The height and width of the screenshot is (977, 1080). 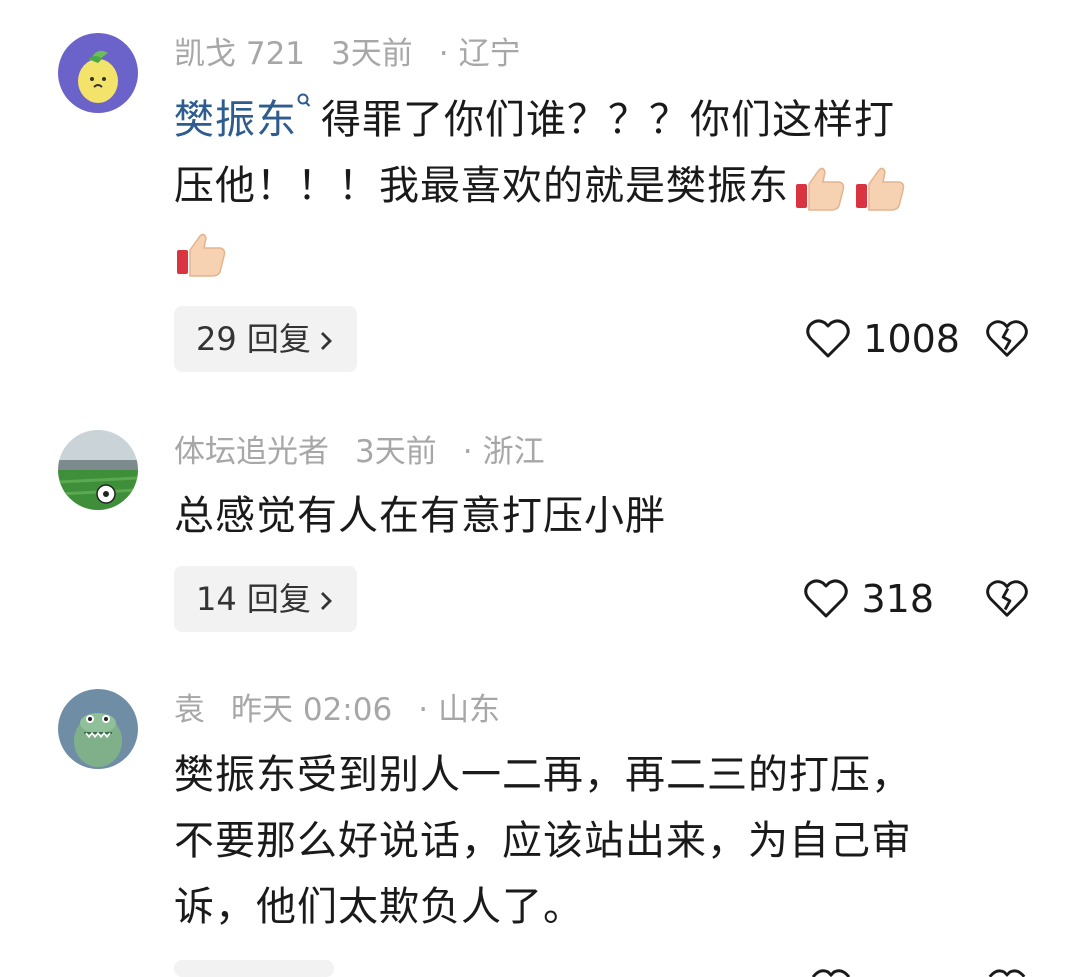 I want to click on username: 体坛追光者, so click(x=251, y=452).